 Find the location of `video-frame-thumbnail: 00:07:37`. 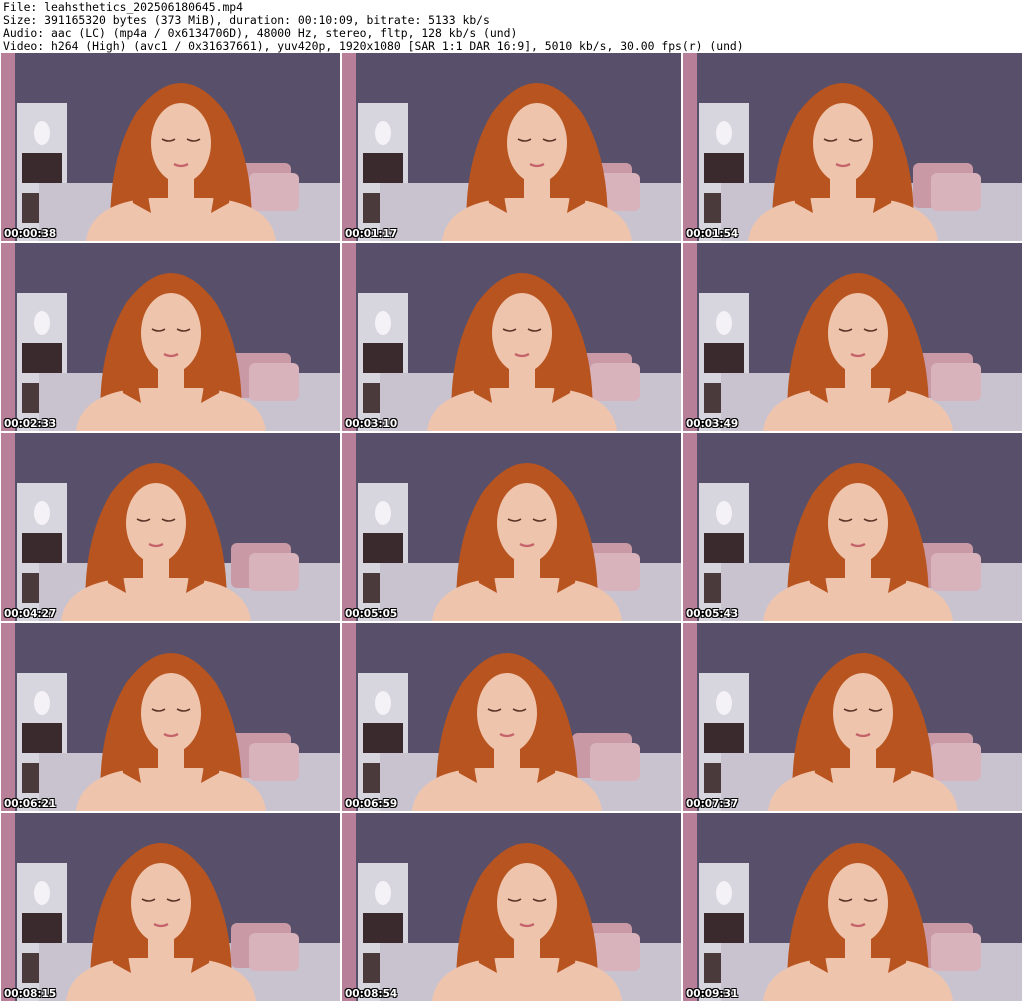

video-frame-thumbnail: 00:07:37 is located at coordinates (852, 717).